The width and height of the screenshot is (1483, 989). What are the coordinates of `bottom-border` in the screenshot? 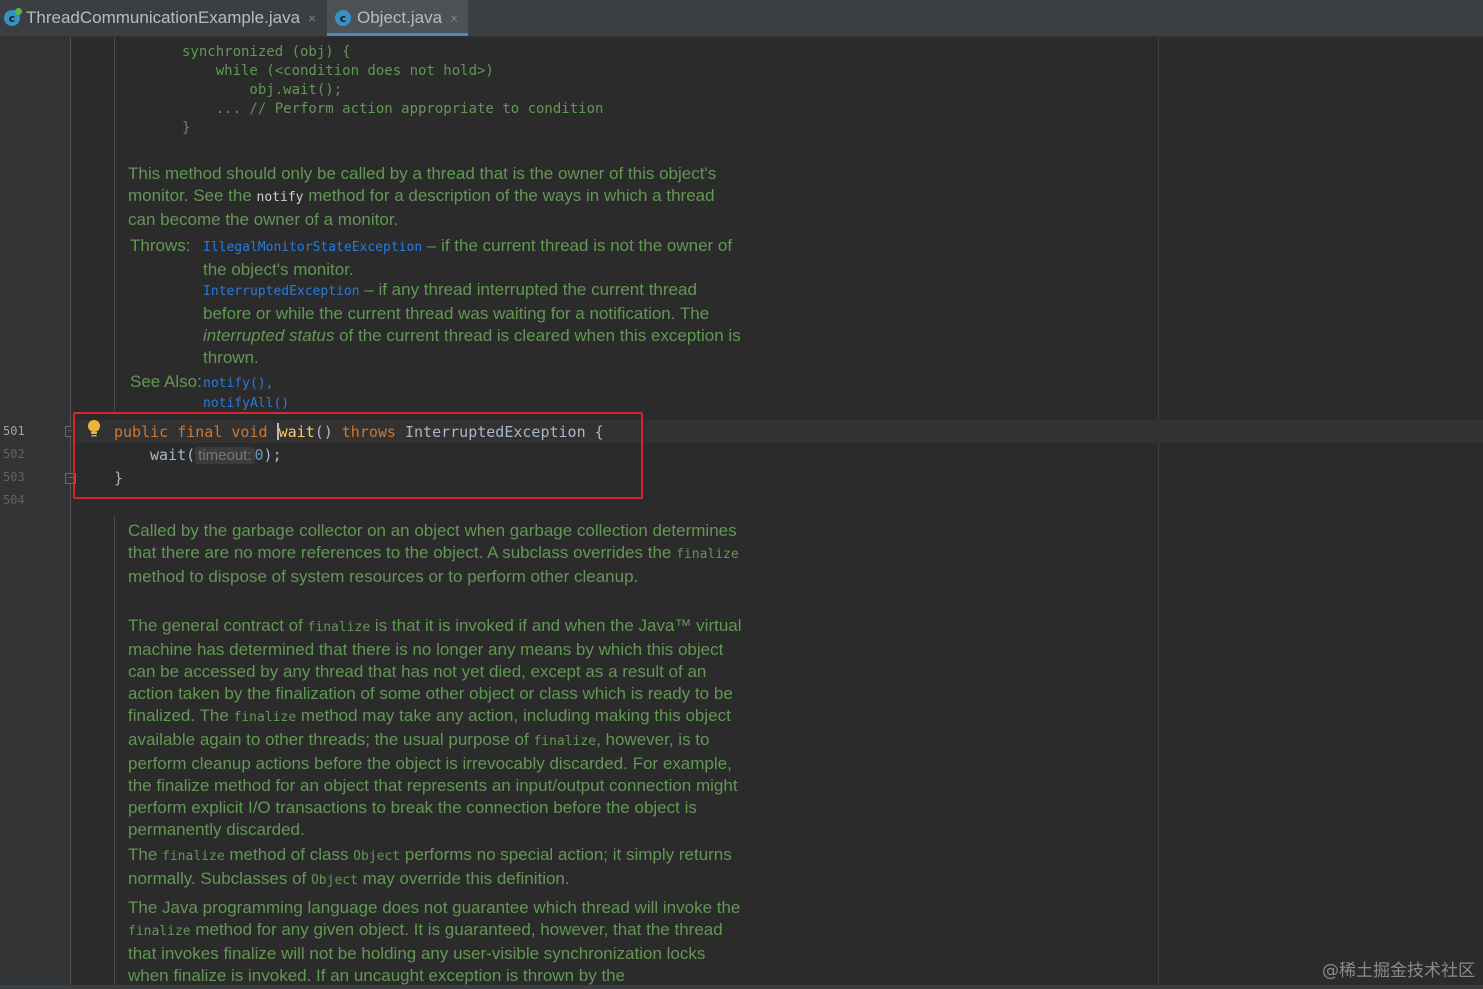 It's located at (741, 987).